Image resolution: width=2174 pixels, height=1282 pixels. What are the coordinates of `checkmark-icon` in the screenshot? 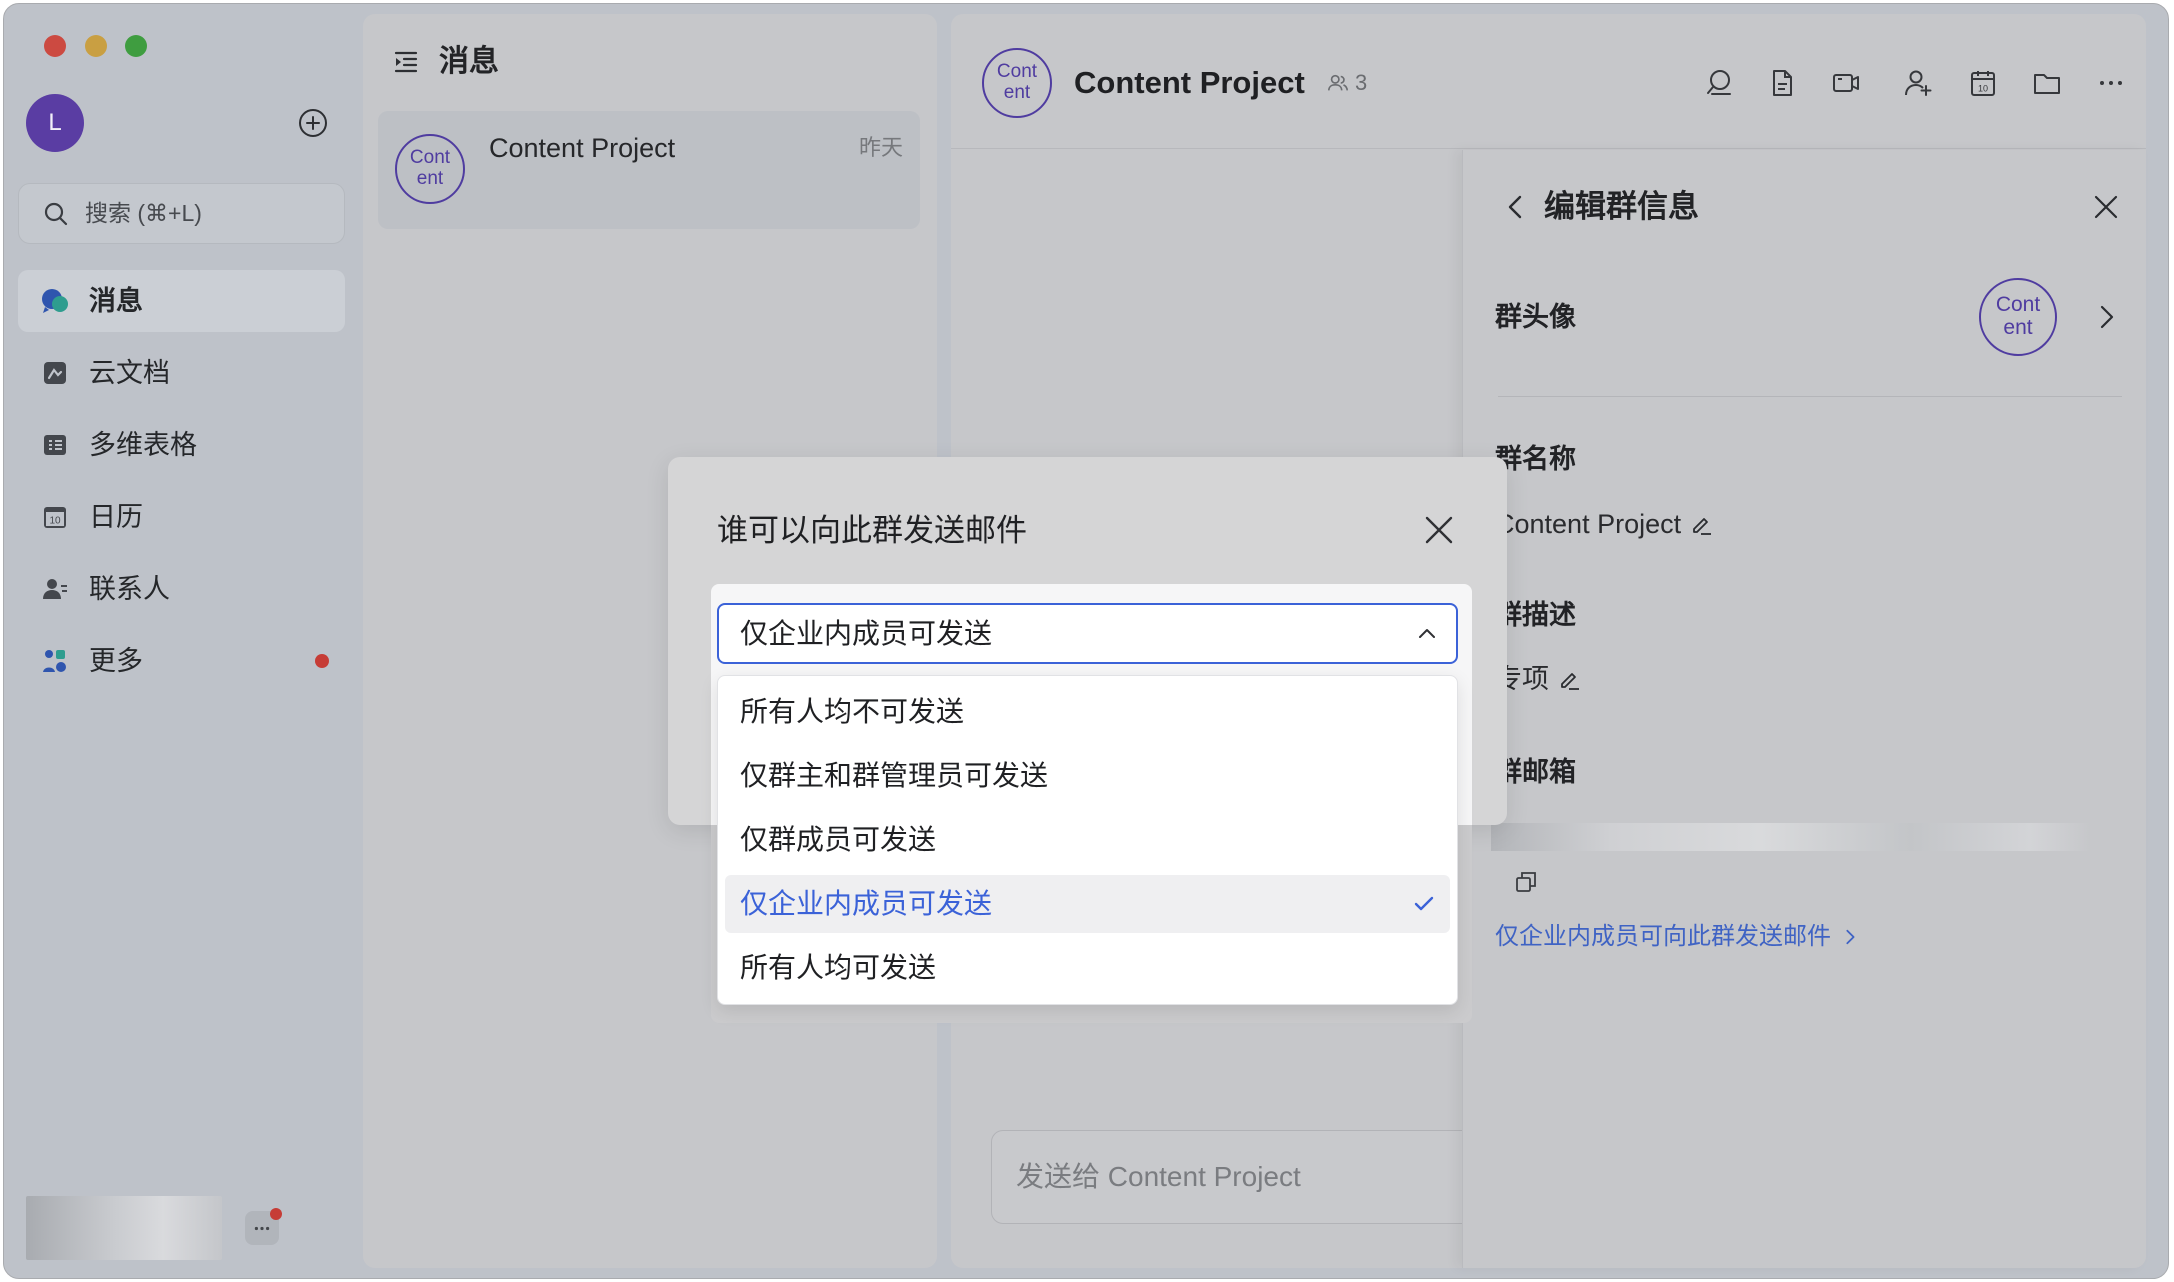 It's located at (1424, 903).